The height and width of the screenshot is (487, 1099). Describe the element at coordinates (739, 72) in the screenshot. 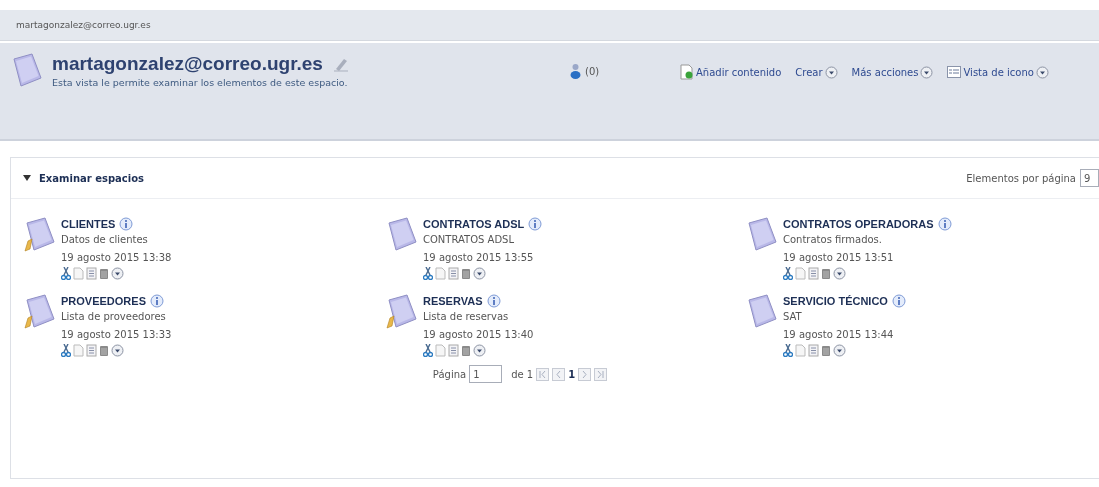

I see `add-content-link: Añadir contenido` at that location.